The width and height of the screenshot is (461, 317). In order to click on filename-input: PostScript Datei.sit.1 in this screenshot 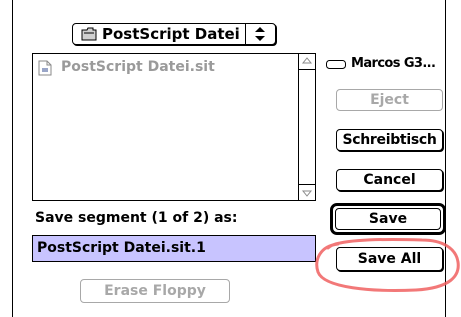, I will do `click(174, 248)`.